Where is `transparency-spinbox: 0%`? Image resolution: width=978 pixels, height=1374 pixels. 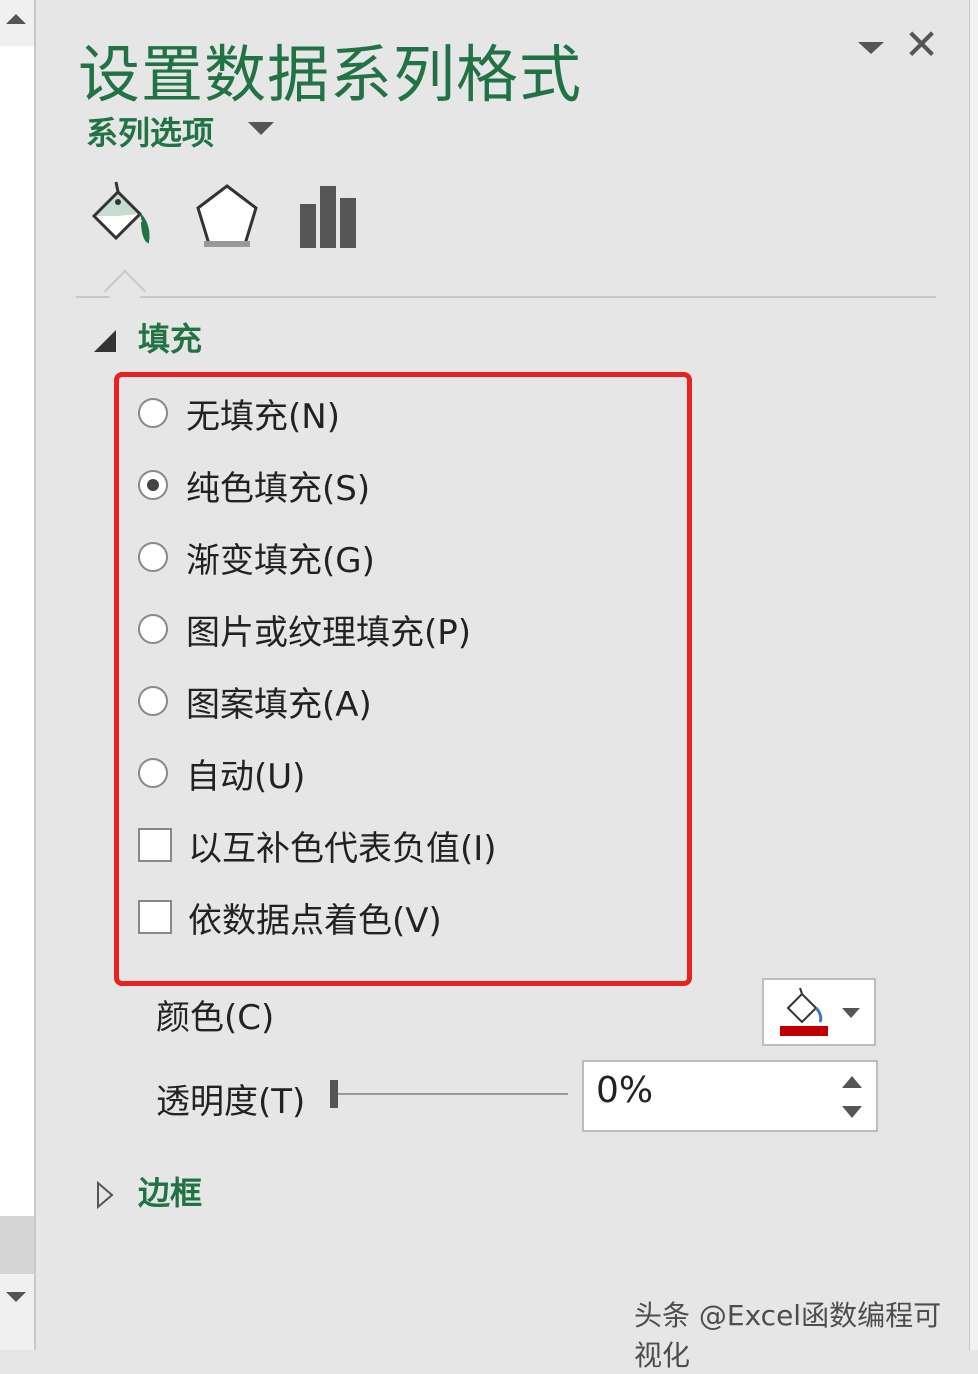 transparency-spinbox: 0% is located at coordinates (730, 1096).